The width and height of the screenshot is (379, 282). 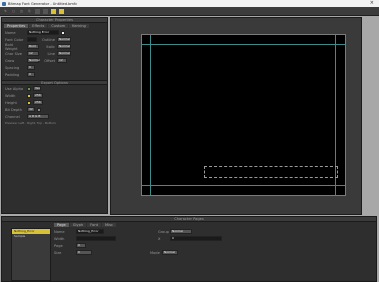 I want to click on toolbar-btn-1: ▢, so click(x=13, y=11).